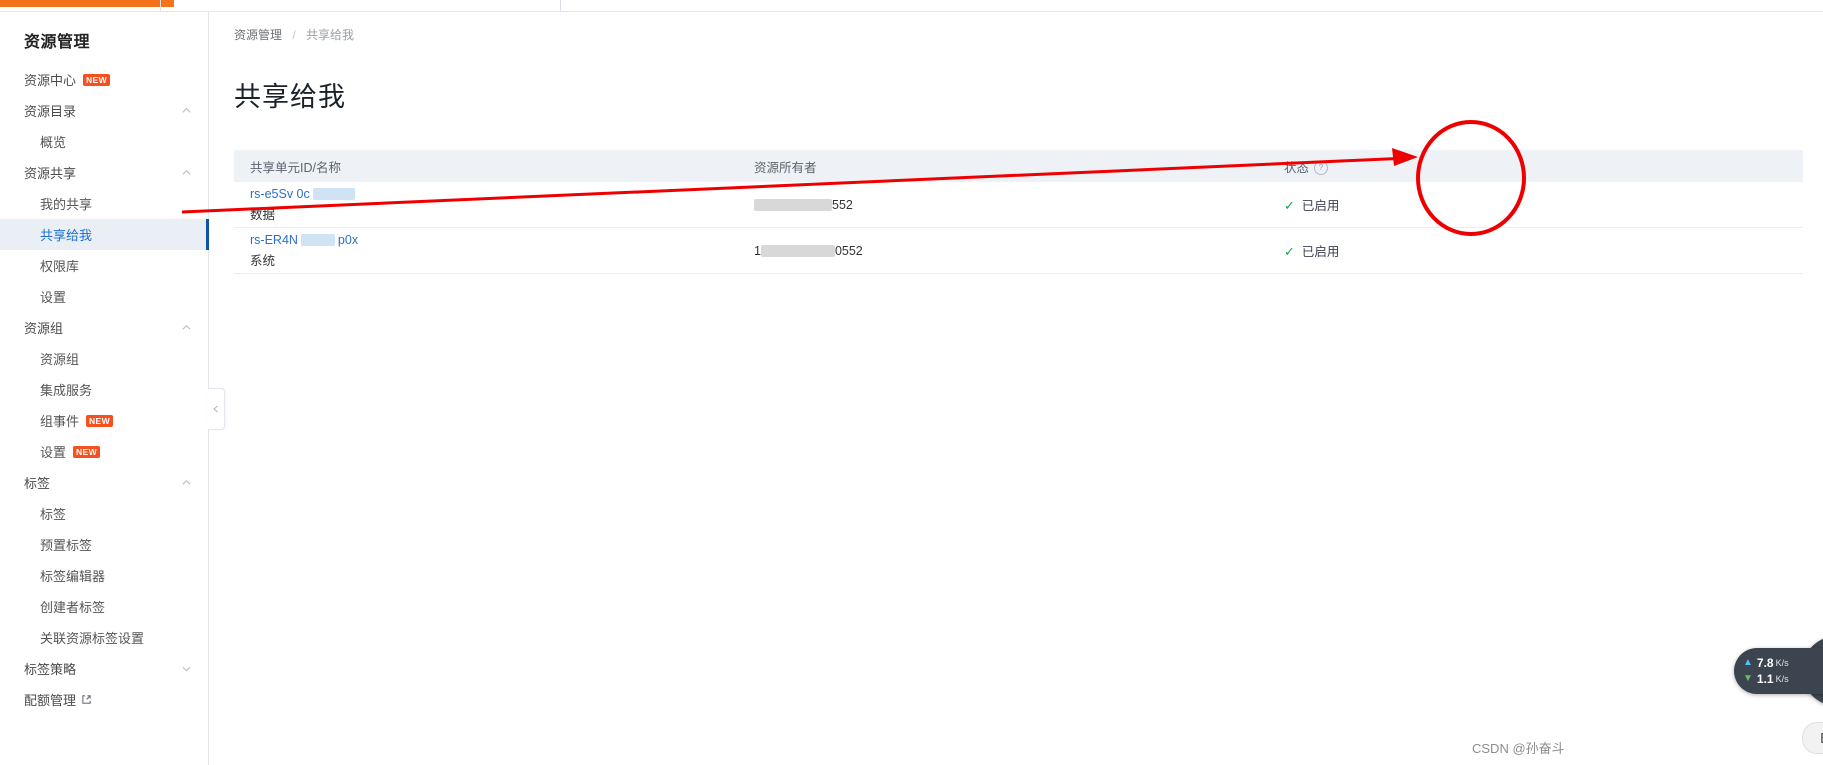 Image resolution: width=1823 pixels, height=765 pixels. What do you see at coordinates (186, 668) in the screenshot?
I see `chevron-down-icon` at bounding box center [186, 668].